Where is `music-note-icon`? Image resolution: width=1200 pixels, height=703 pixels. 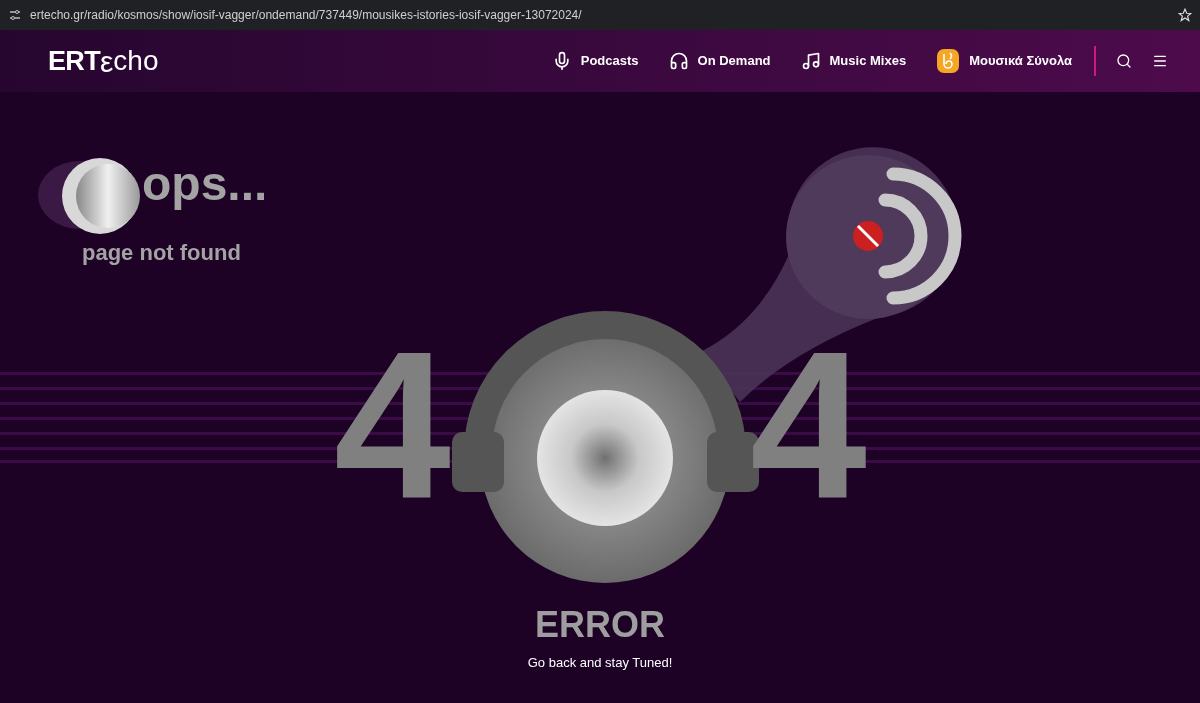 music-note-icon is located at coordinates (810, 61).